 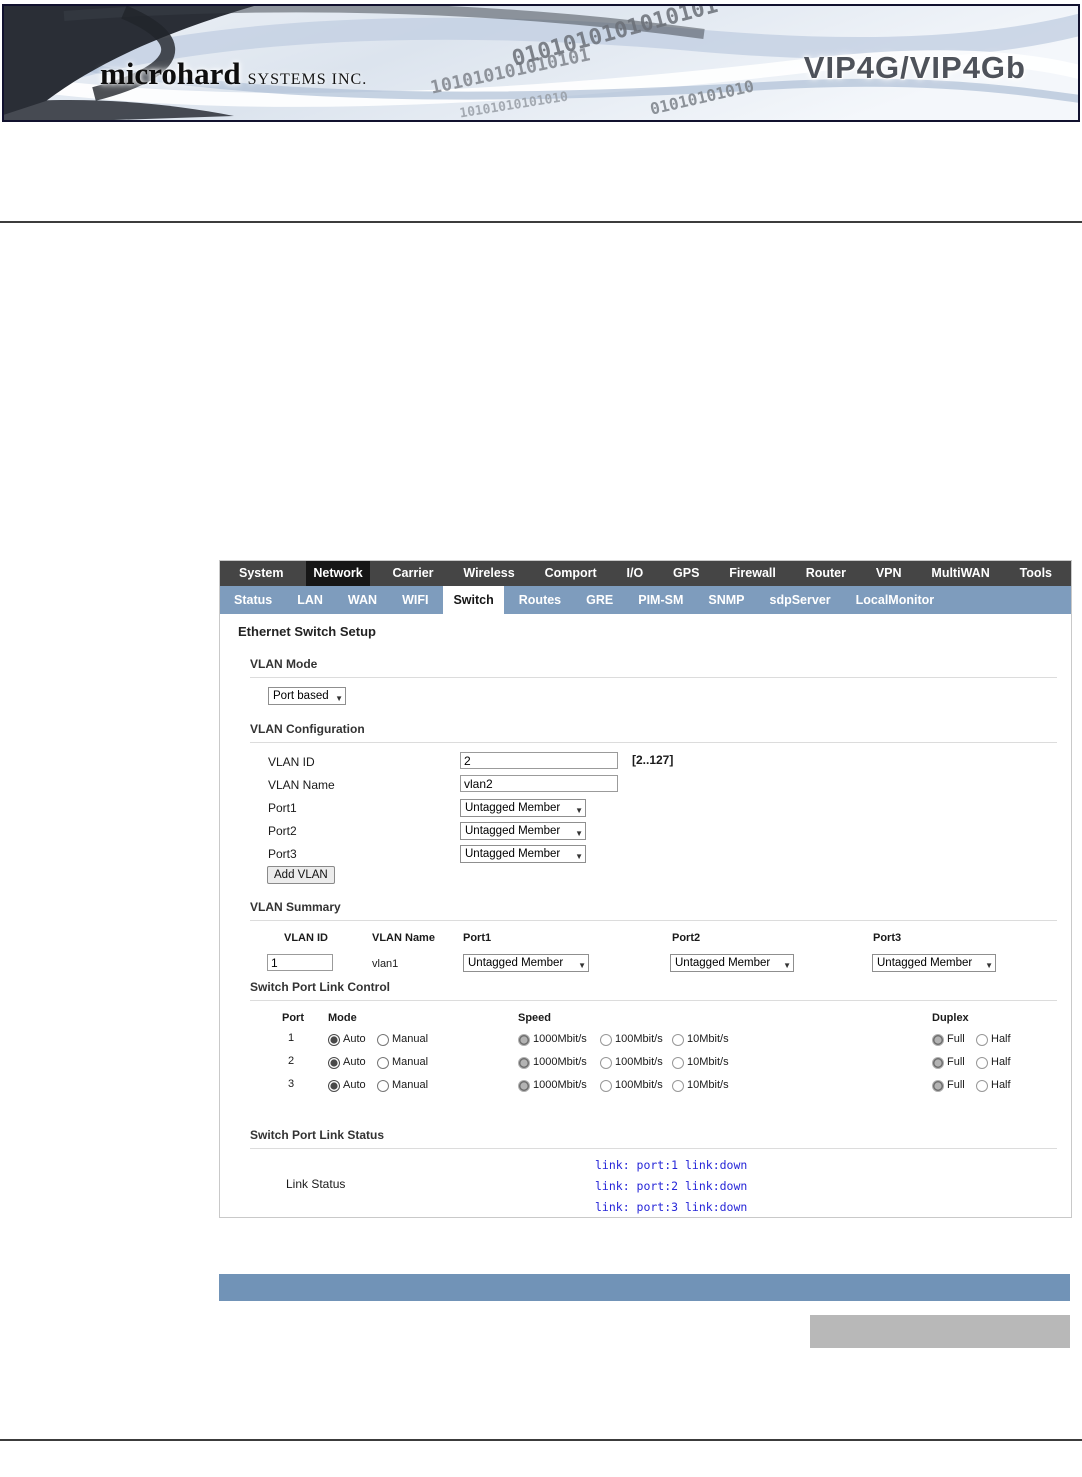 I want to click on nav-multiwan: MultiWAN, so click(x=960, y=573).